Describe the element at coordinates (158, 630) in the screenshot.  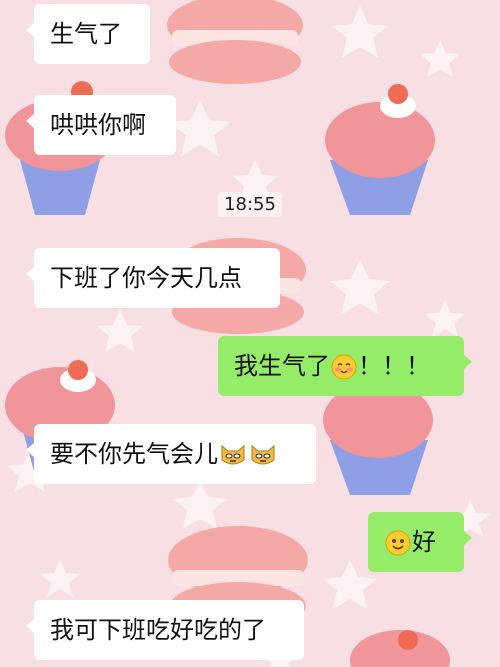
I see `message-text: 我可下班吃好吃的了` at that location.